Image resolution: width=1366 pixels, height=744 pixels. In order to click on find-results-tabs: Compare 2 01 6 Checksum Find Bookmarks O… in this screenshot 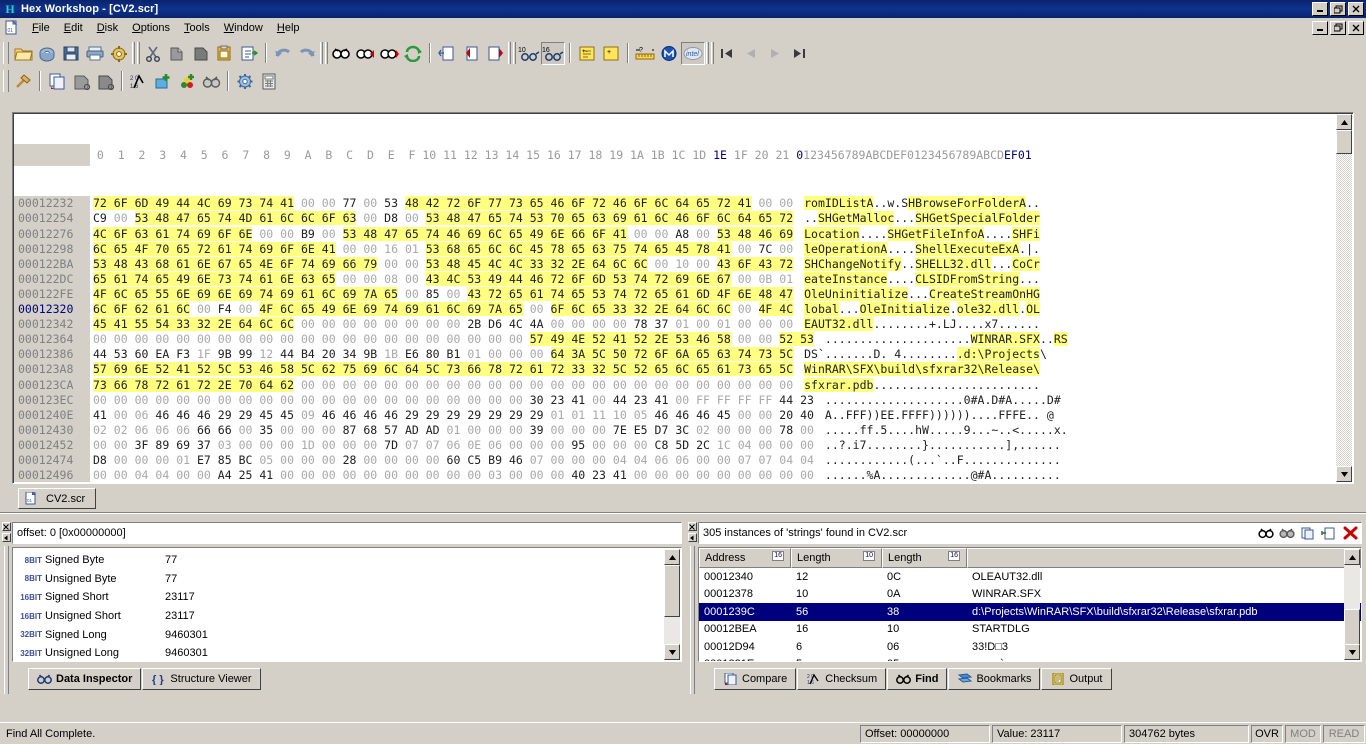, I will do `click(913, 679)`.